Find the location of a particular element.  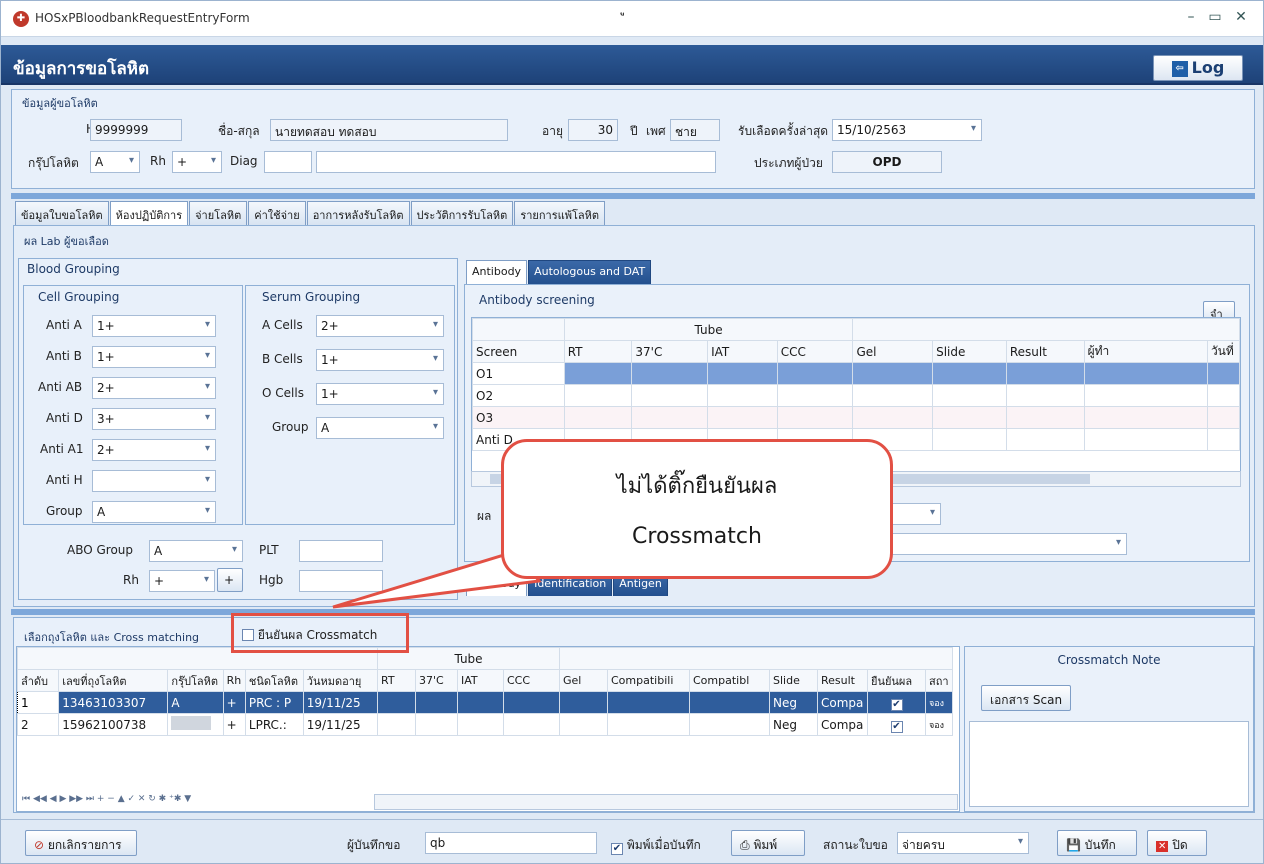

cell-group-select: A is located at coordinates (154, 512).